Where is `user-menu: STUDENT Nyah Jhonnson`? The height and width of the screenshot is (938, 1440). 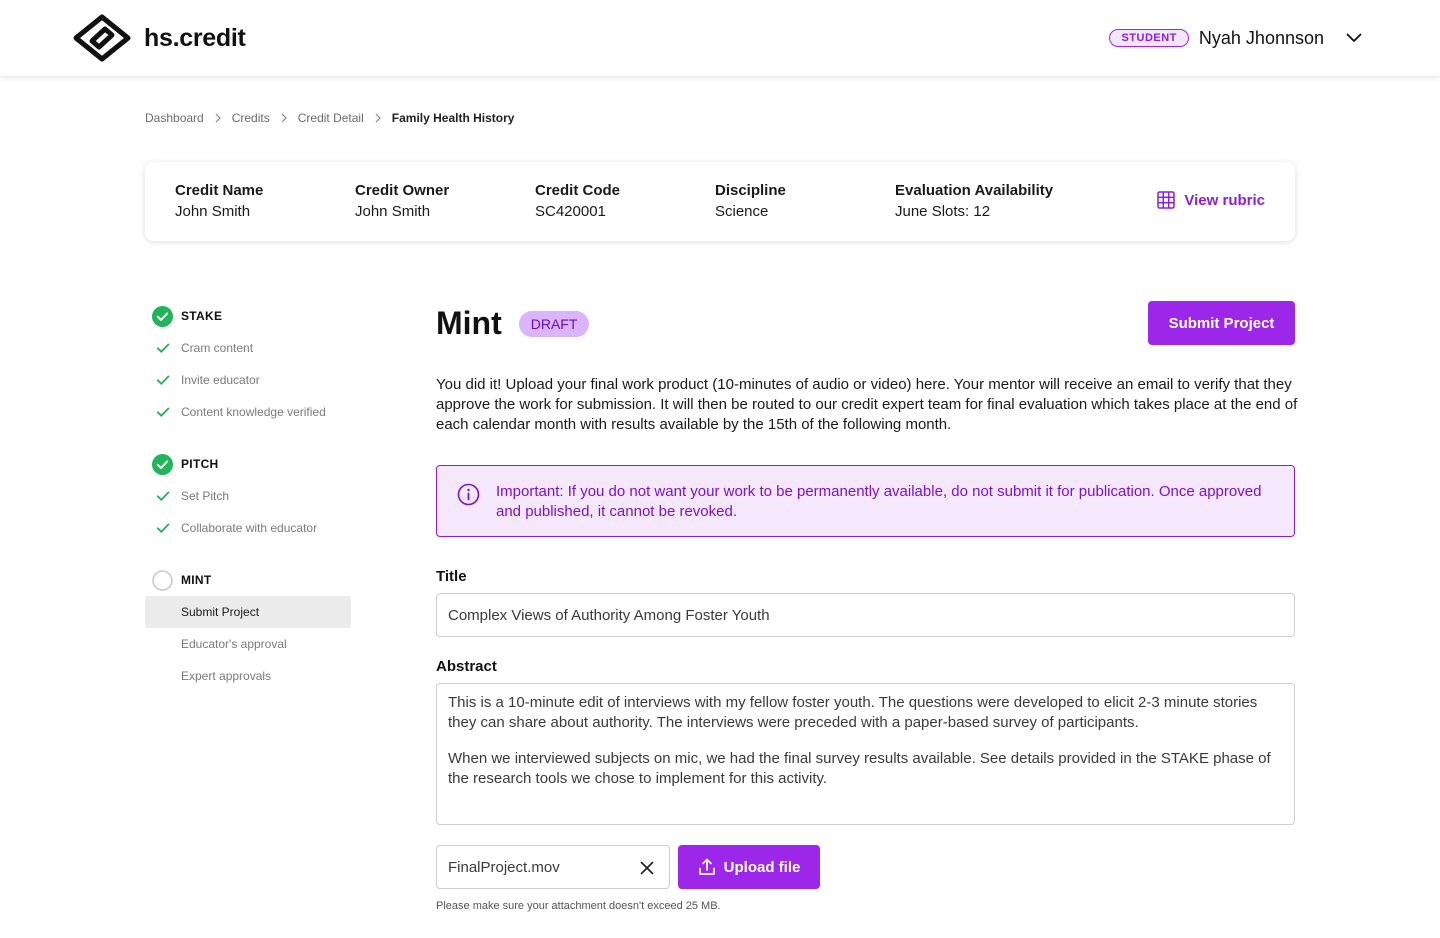 user-menu: STUDENT Nyah Jhonnson is located at coordinates (1238, 38).